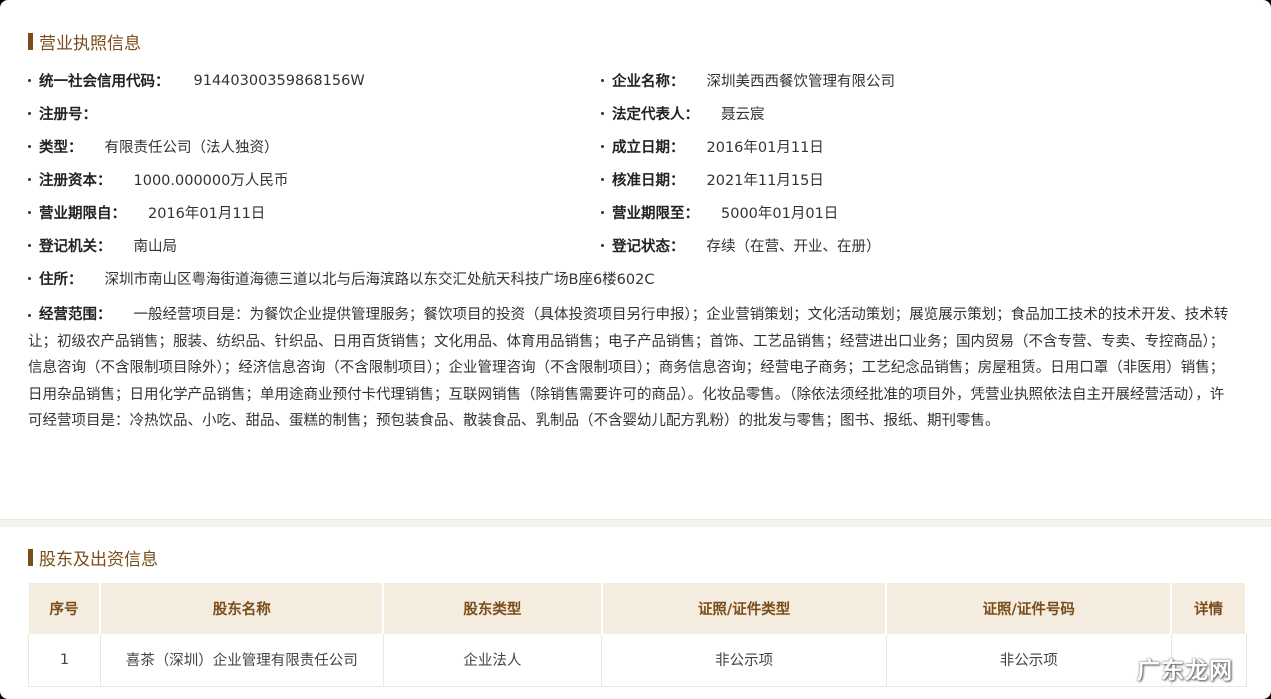 The width and height of the screenshot is (1271, 699). I want to click on field-registration-authority: 登记机关： 南山局, so click(102, 245).